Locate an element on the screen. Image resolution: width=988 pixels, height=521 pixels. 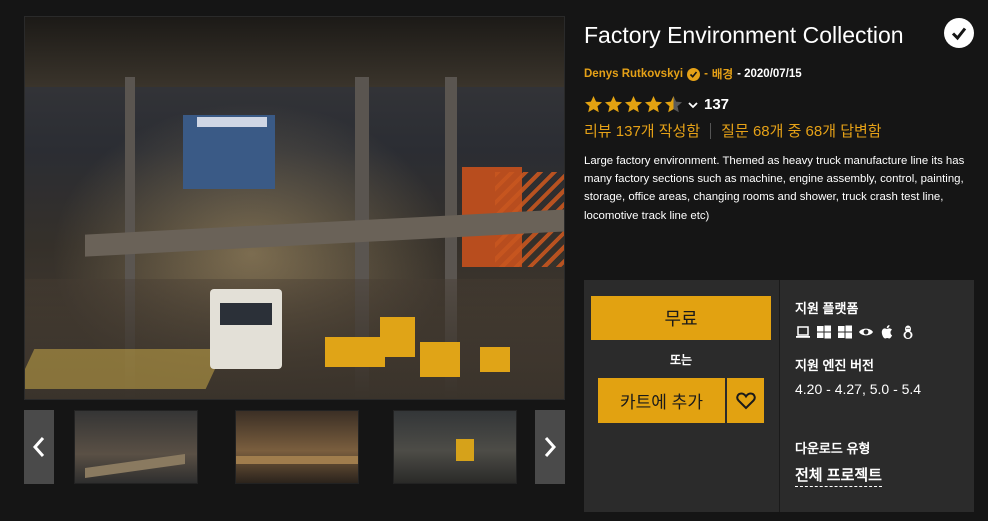
wishlist-button is located at coordinates (745, 400).